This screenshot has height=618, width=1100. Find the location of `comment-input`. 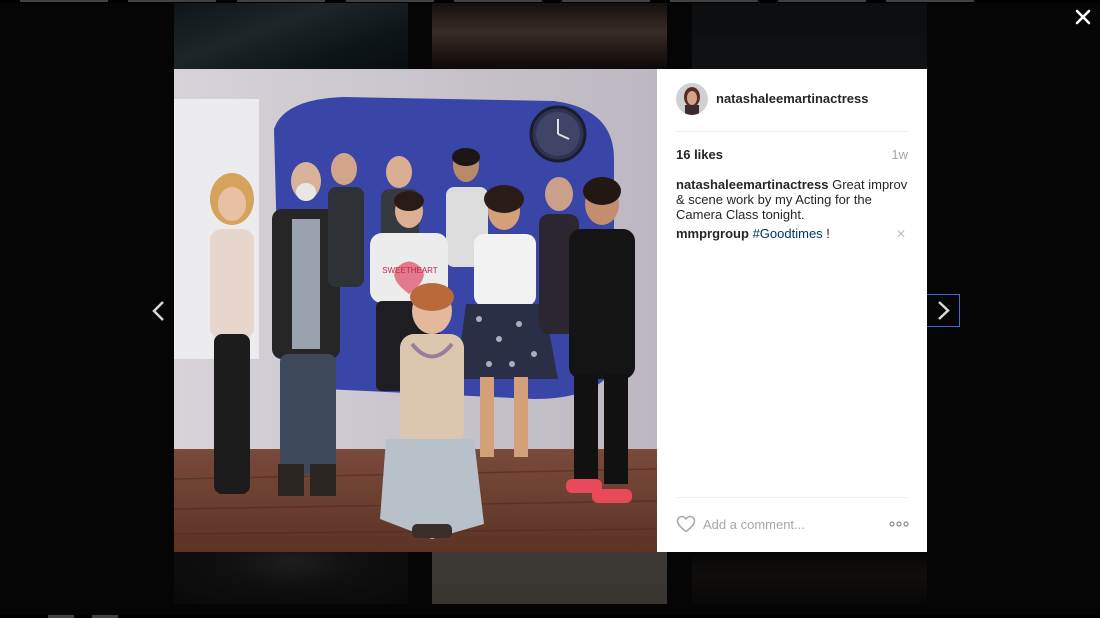

comment-input is located at coordinates (790, 524).